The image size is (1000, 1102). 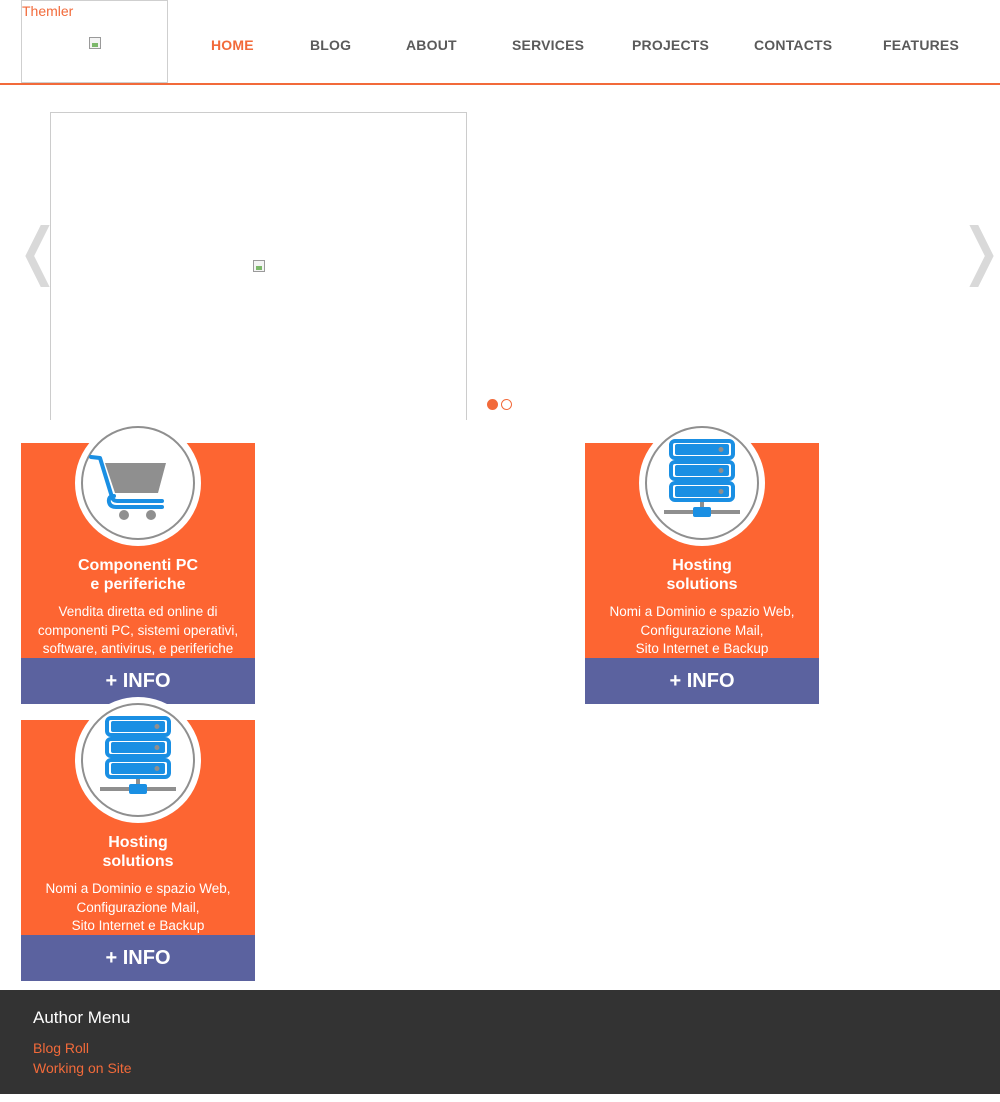 What do you see at coordinates (127, 487) in the screenshot?
I see `shopping-cart-icon` at bounding box center [127, 487].